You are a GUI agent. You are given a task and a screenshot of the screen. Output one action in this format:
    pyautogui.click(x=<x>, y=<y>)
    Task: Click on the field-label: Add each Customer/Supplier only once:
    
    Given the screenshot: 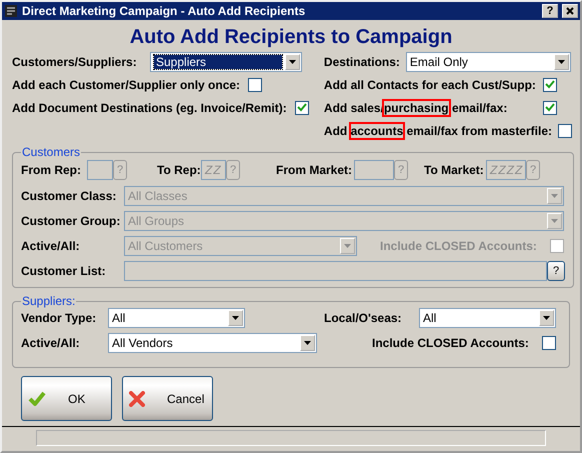 What is the action you would take?
    pyautogui.click(x=126, y=85)
    